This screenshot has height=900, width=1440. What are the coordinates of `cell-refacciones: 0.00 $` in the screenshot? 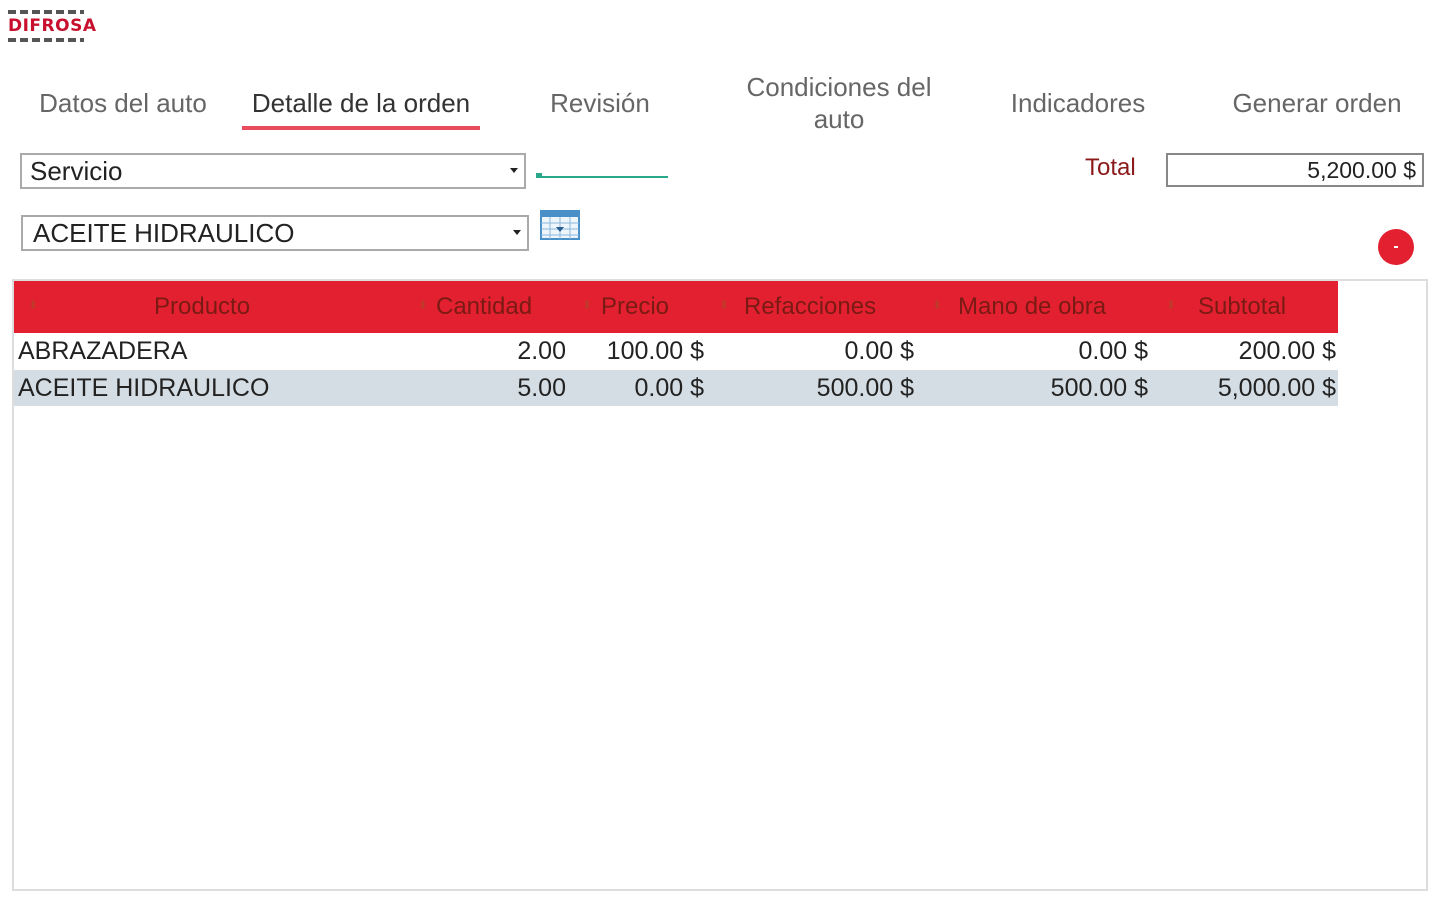 It's located at (879, 351).